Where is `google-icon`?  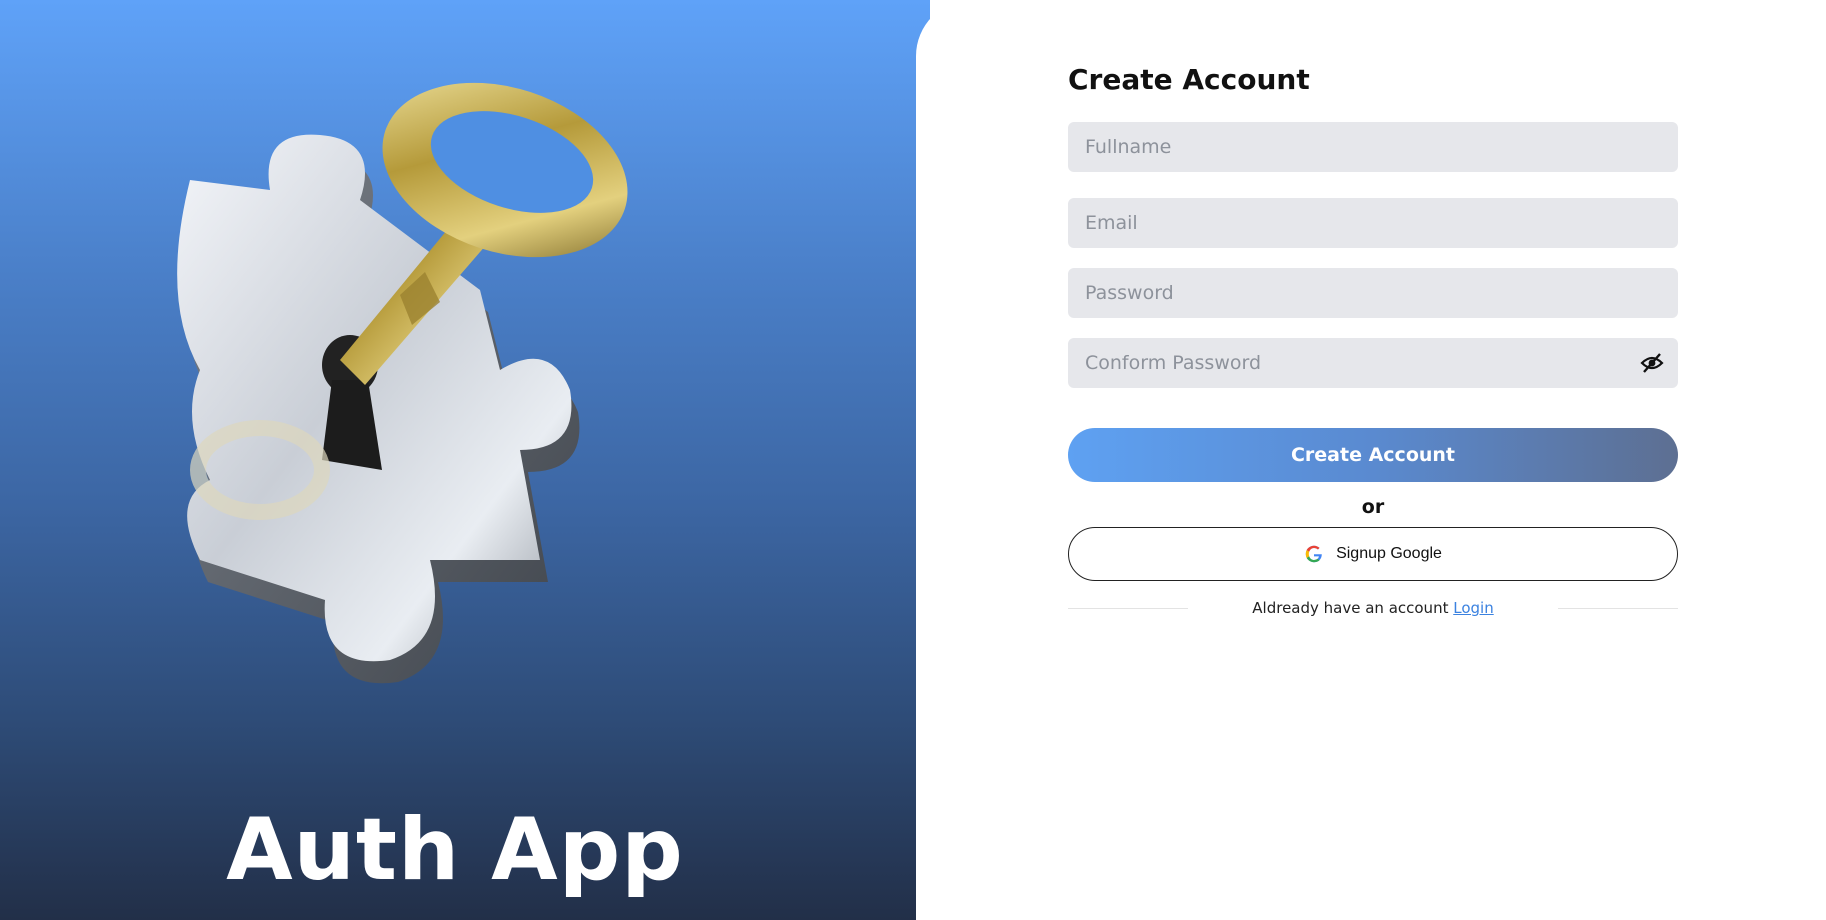 google-icon is located at coordinates (1313, 554).